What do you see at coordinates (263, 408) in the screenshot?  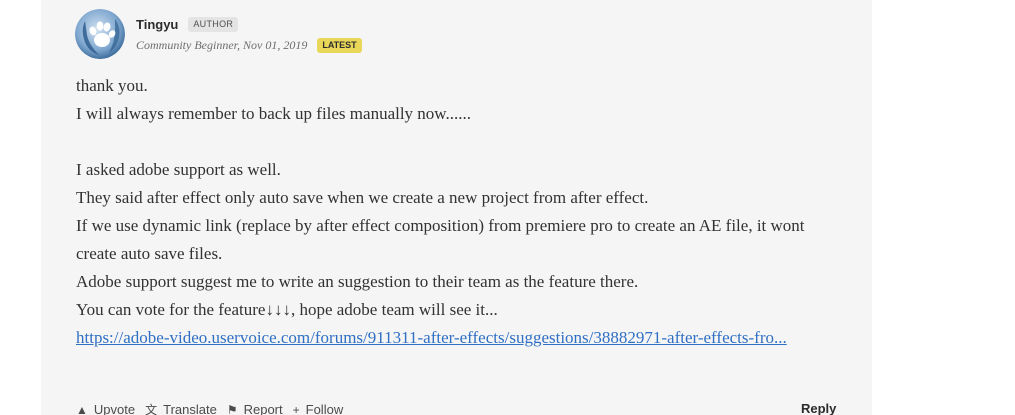 I see `report-label: Report` at bounding box center [263, 408].